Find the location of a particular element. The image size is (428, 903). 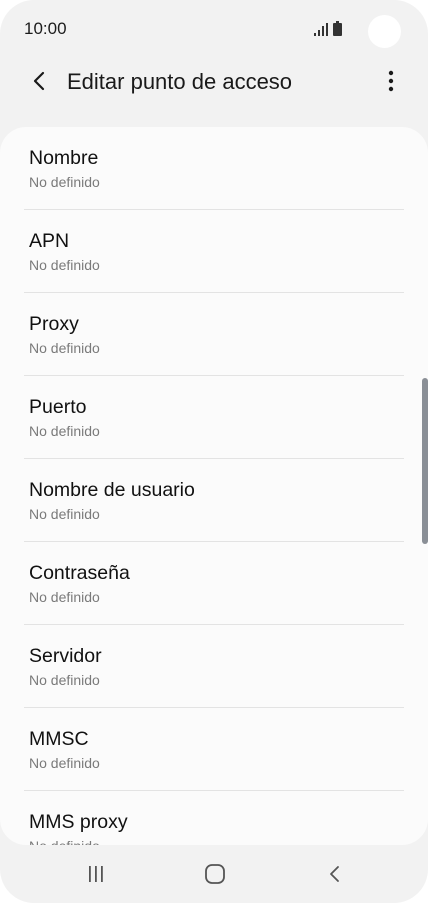

status-bar: 10:00 is located at coordinates (214, 29).